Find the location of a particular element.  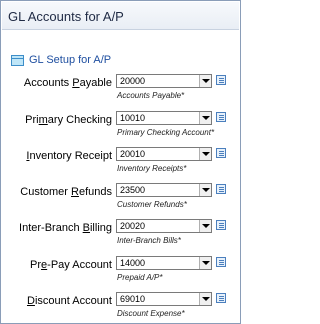

combobox-value: 10010 is located at coordinates (133, 118).